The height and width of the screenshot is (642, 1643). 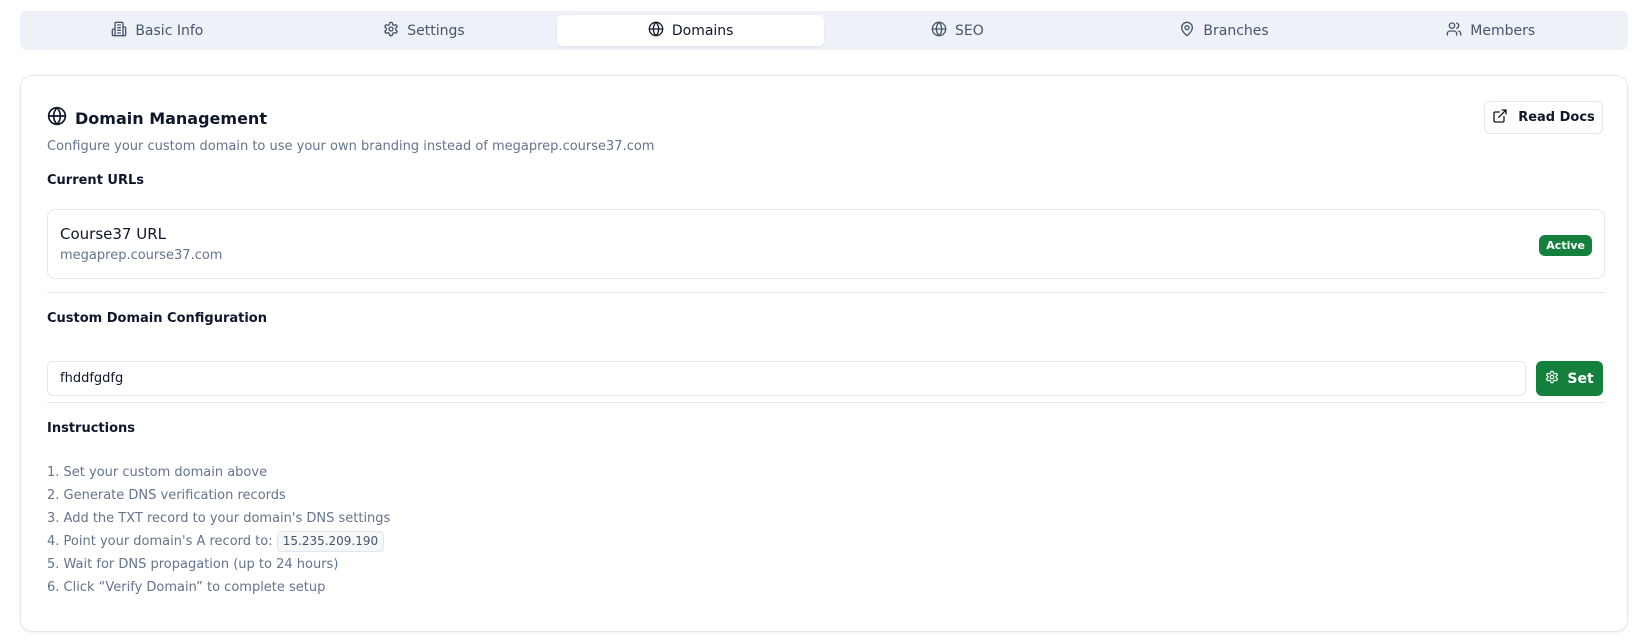 What do you see at coordinates (1565, 245) in the screenshot?
I see `status-badge: Active` at bounding box center [1565, 245].